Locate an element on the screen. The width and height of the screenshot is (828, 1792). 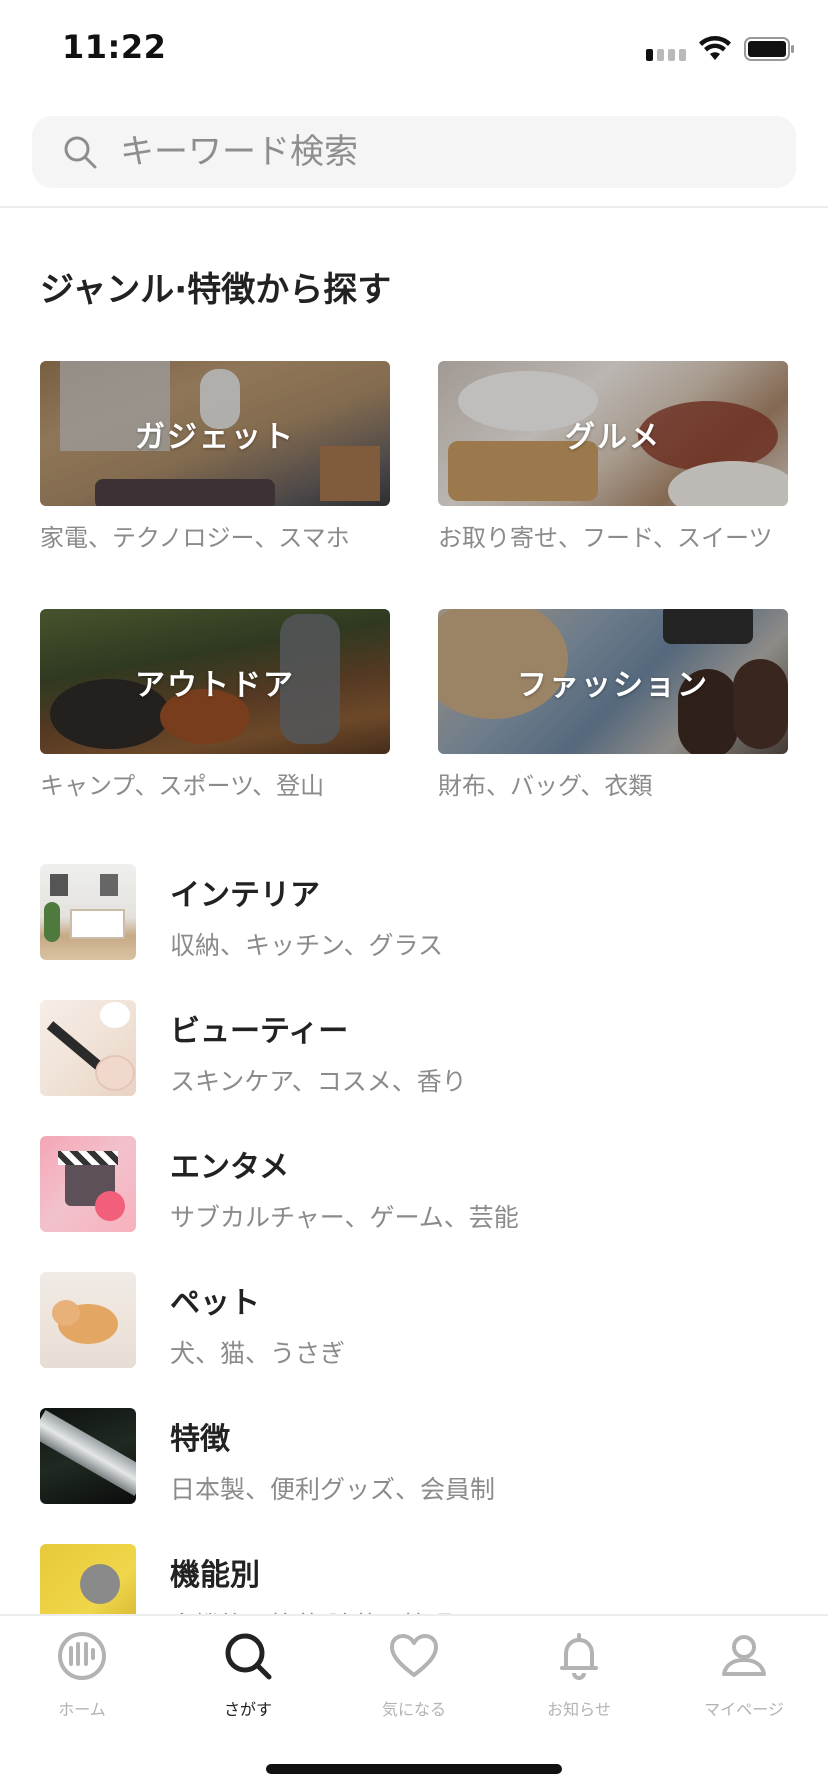
tab-search: さがす is located at coordinates (248, 1675).